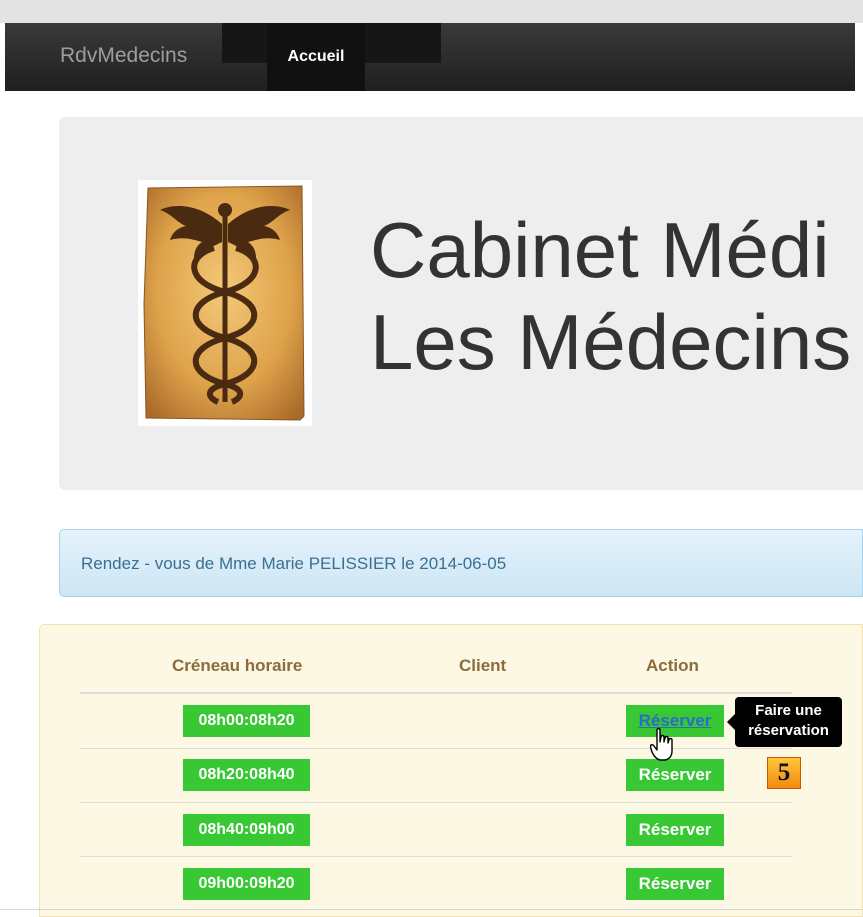  Describe the element at coordinates (237, 665) in the screenshot. I see `column-header-slot: Créneau horaire` at that location.